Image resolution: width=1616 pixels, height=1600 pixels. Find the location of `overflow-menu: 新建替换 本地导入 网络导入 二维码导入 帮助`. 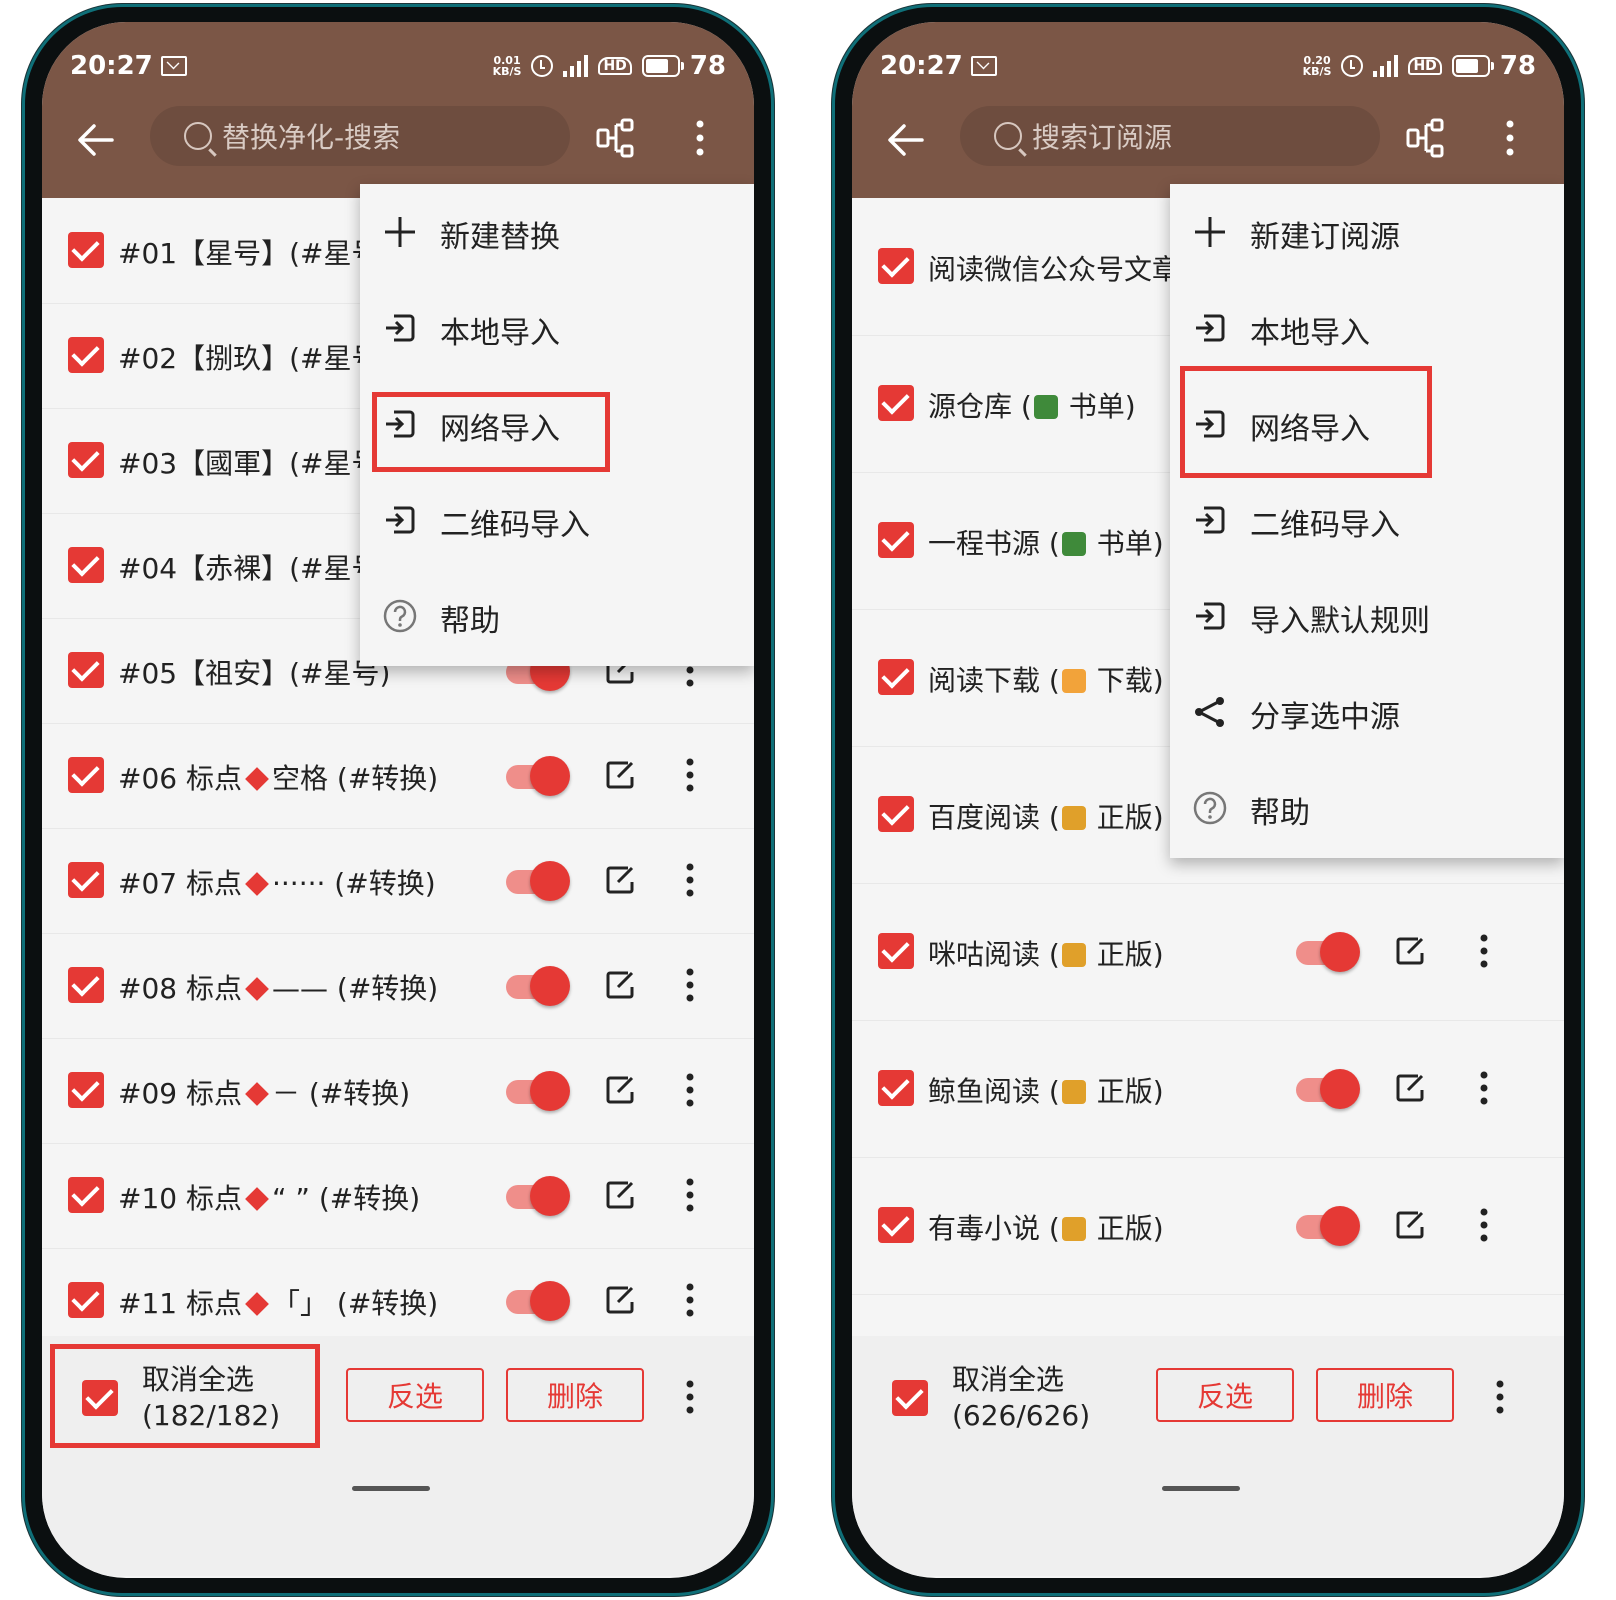

overflow-menu: 新建替换 本地导入 网络导入 二维码导入 帮助 is located at coordinates (557, 425).